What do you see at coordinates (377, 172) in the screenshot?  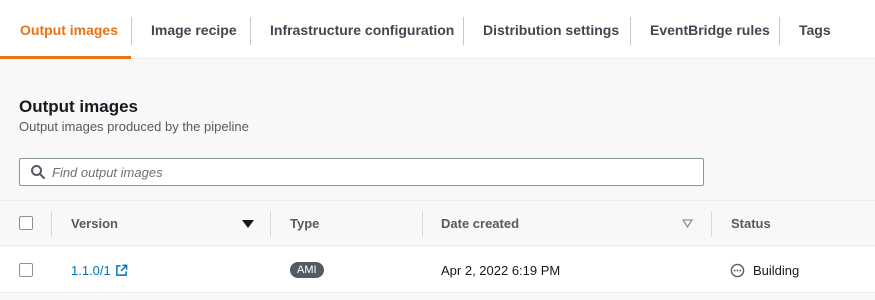 I see `search-input` at bounding box center [377, 172].